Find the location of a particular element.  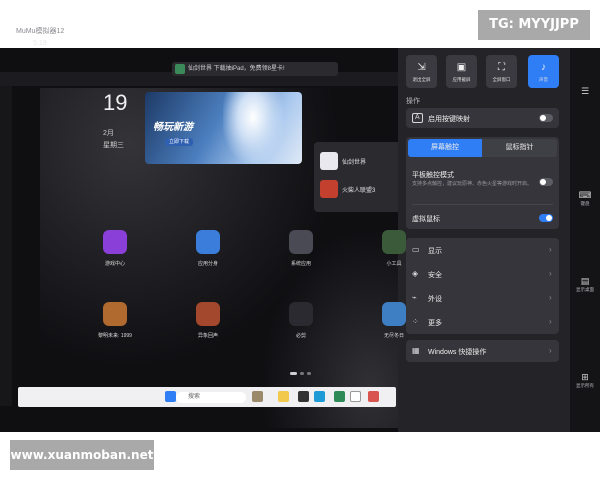

emulator-title: MuMu模拟器12 is located at coordinates (40, 31).